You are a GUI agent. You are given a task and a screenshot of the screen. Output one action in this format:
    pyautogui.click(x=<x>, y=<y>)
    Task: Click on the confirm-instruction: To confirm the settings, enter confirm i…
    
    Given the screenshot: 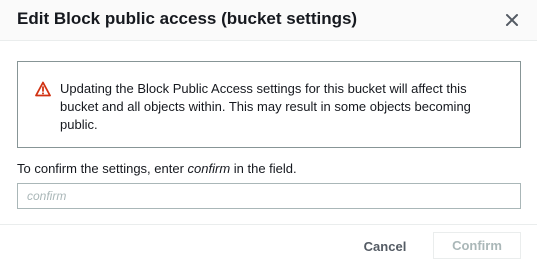 What is the action you would take?
    pyautogui.click(x=157, y=168)
    